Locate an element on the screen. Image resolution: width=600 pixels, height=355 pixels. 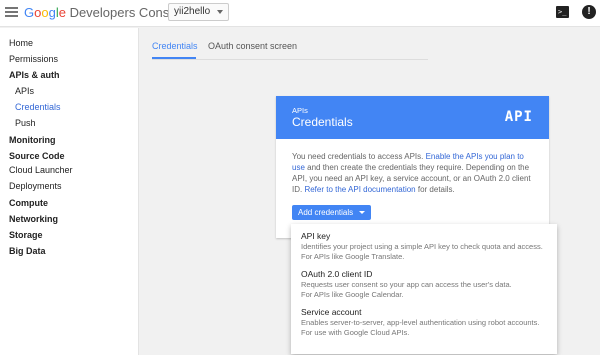
sidebar-item-permissions: Permissions is located at coordinates (33, 59).